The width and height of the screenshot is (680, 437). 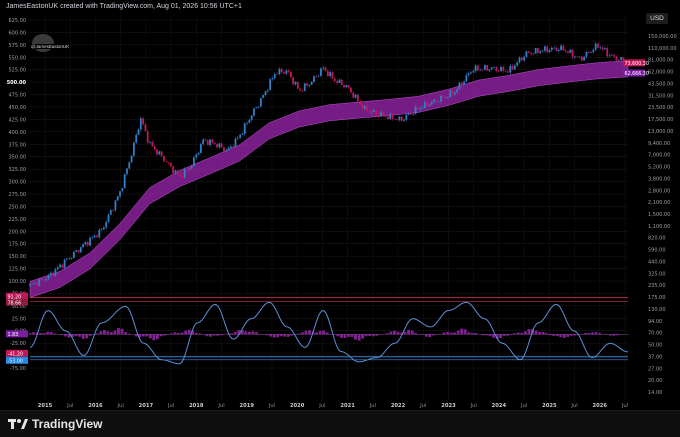 What do you see at coordinates (660, 108) in the screenshot?
I see `right-tick-label: 23,500.00` at bounding box center [660, 108].